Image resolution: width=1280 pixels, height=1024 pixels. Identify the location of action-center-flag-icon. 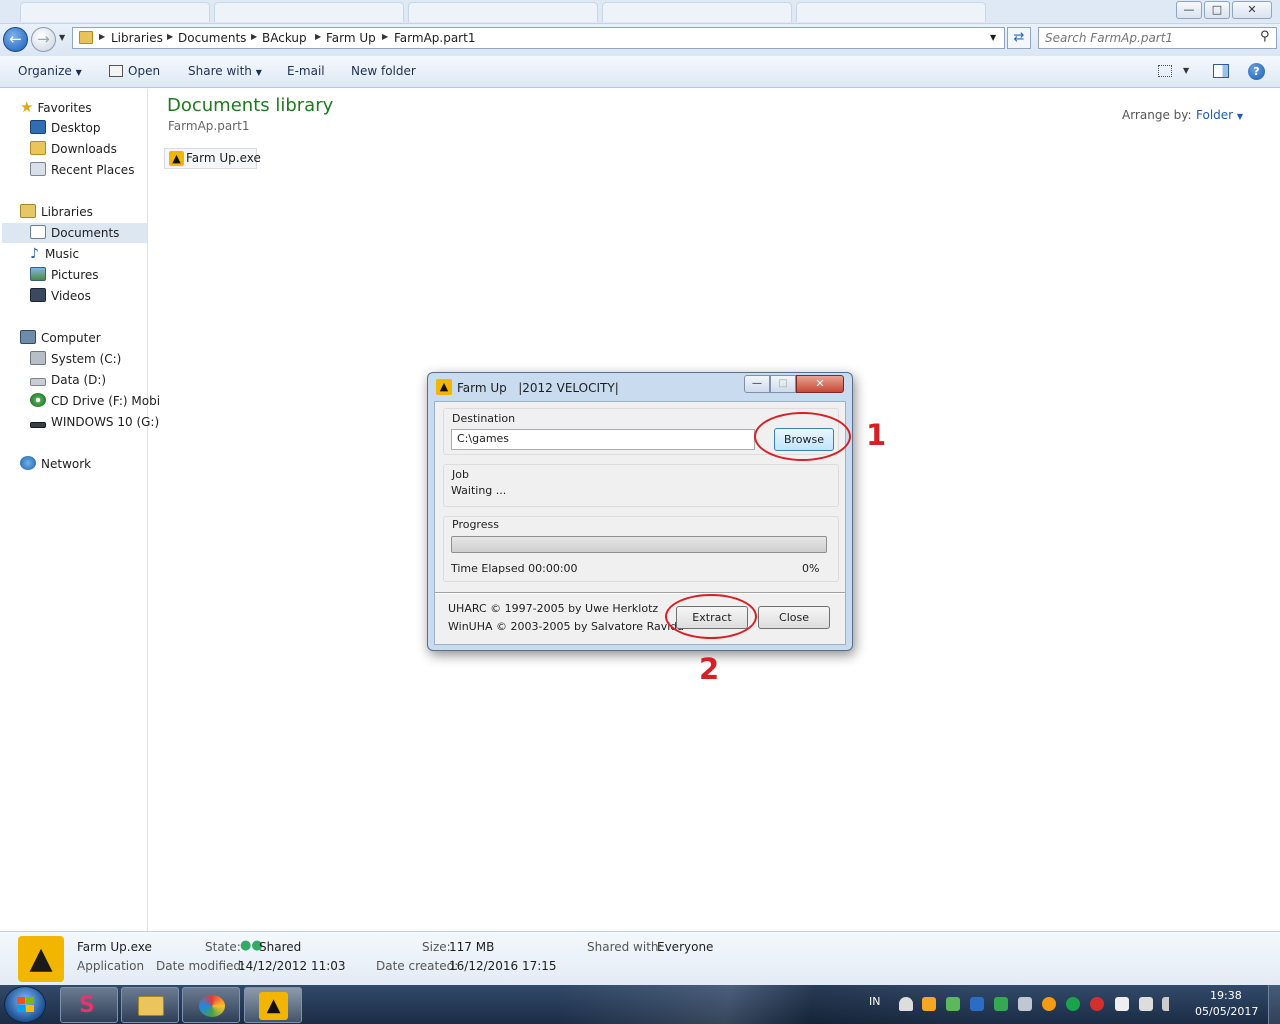
(1122, 1004).